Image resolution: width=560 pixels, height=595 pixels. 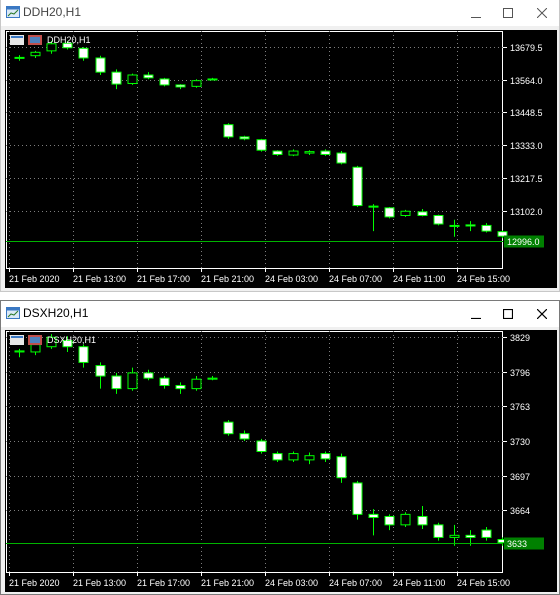 What do you see at coordinates (520, 442) in the screenshot?
I see `y-tick-label: 3730` at bounding box center [520, 442].